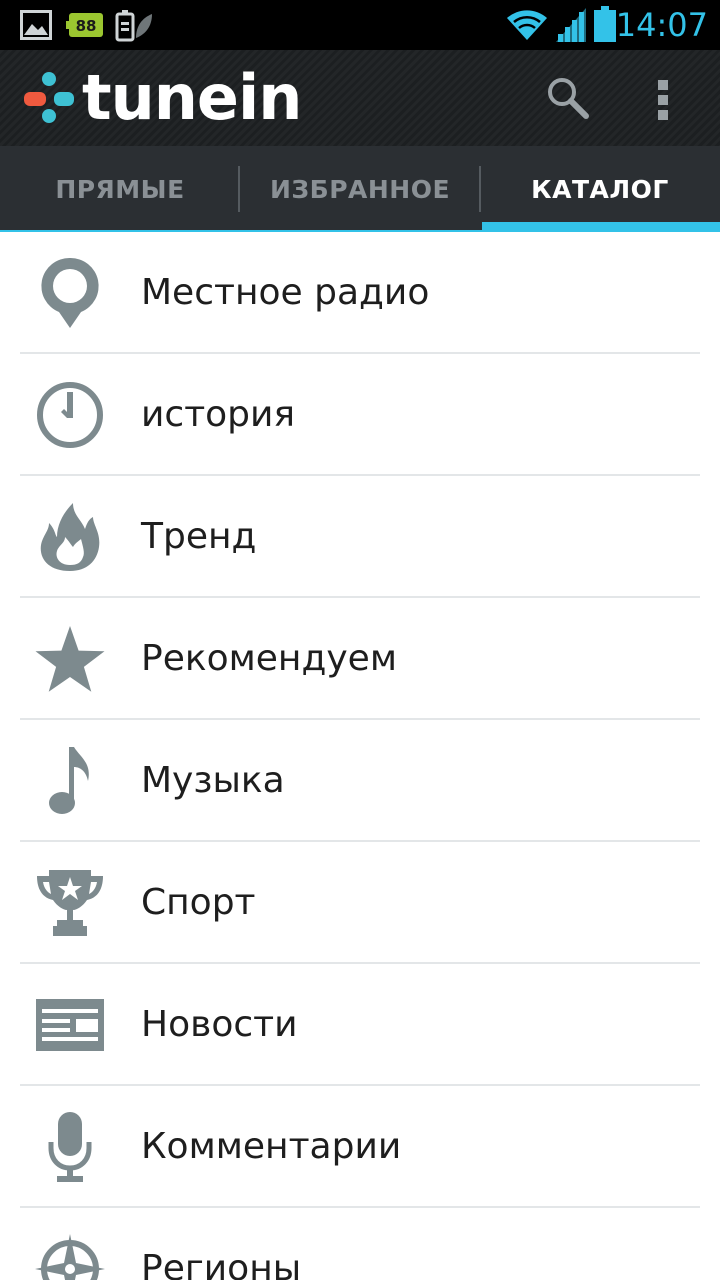 The image size is (720, 1280). Describe the element at coordinates (70, 537) in the screenshot. I see `flame-icon` at that location.